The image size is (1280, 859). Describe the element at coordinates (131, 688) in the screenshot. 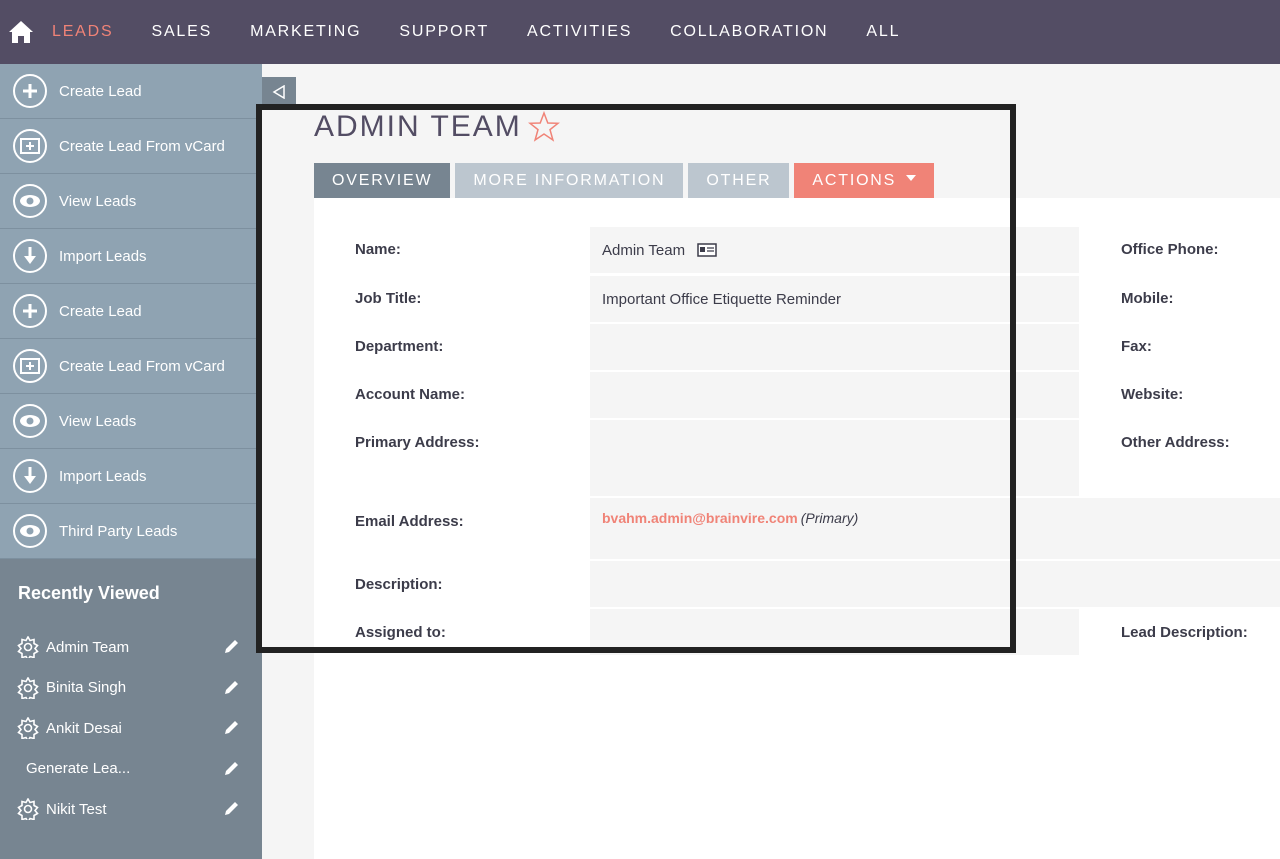

I see `recent-item: Binita Singh` at that location.